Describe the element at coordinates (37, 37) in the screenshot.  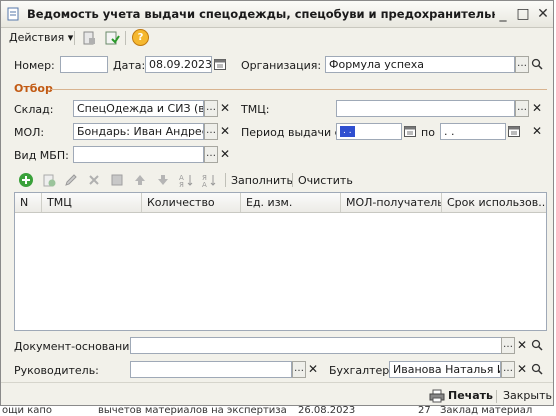
I see `actions-label: Действия` at that location.